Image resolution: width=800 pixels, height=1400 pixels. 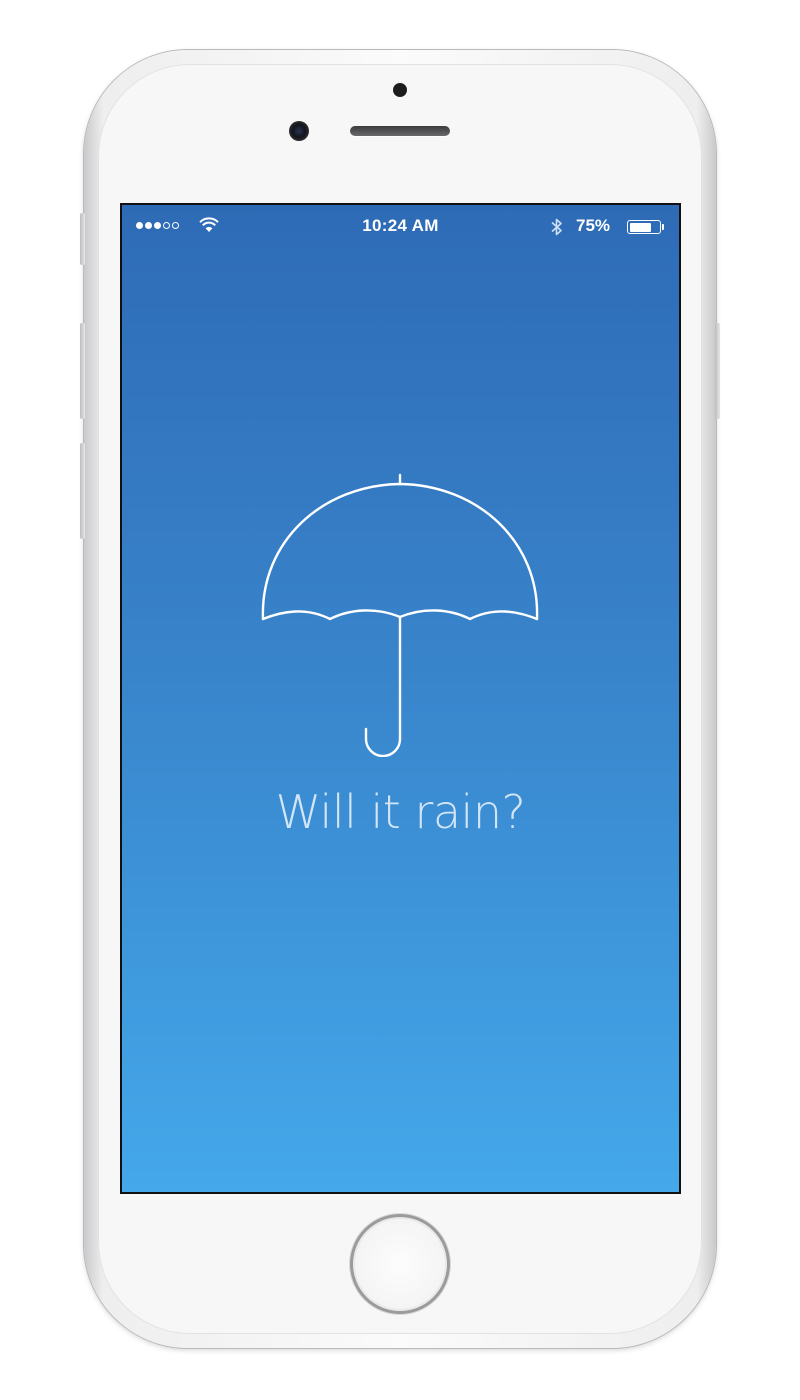 What do you see at coordinates (82, 239) in the screenshot?
I see `mute-switch` at bounding box center [82, 239].